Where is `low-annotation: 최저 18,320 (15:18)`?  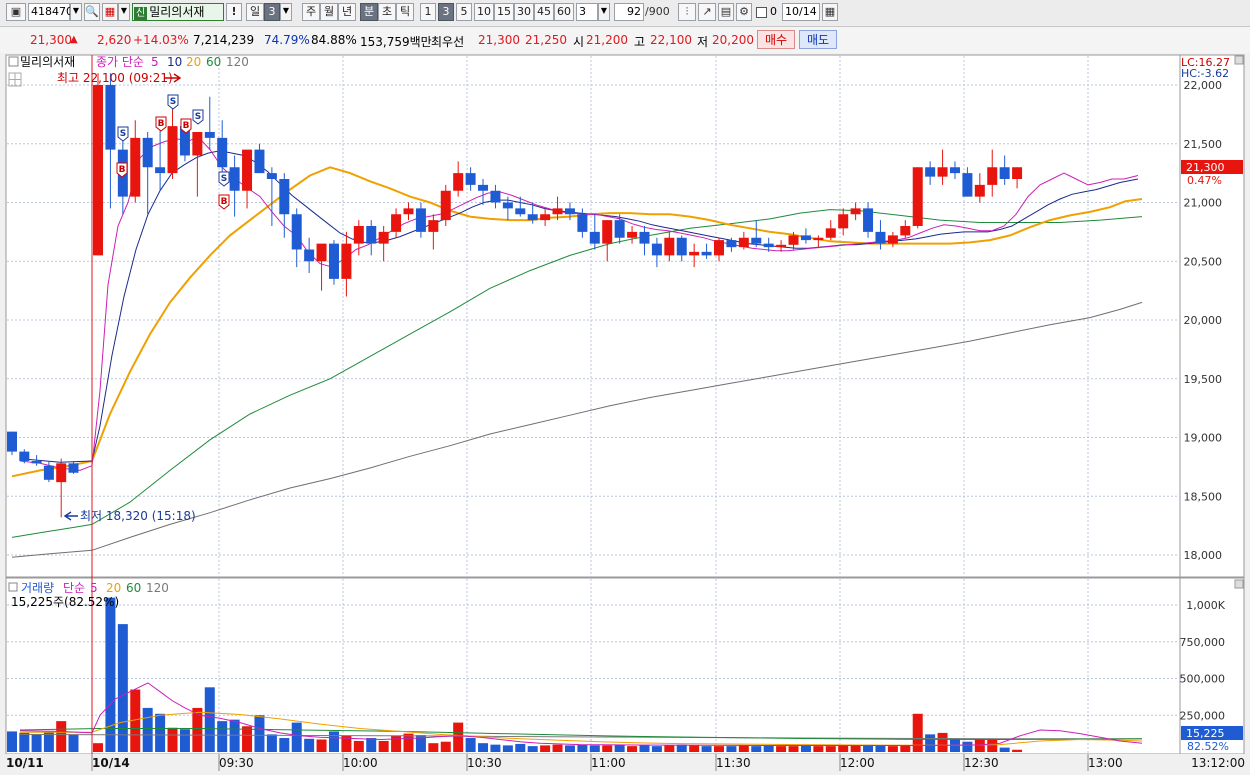
low-annotation: 최저 18,320 (15:18) is located at coordinates (138, 516).